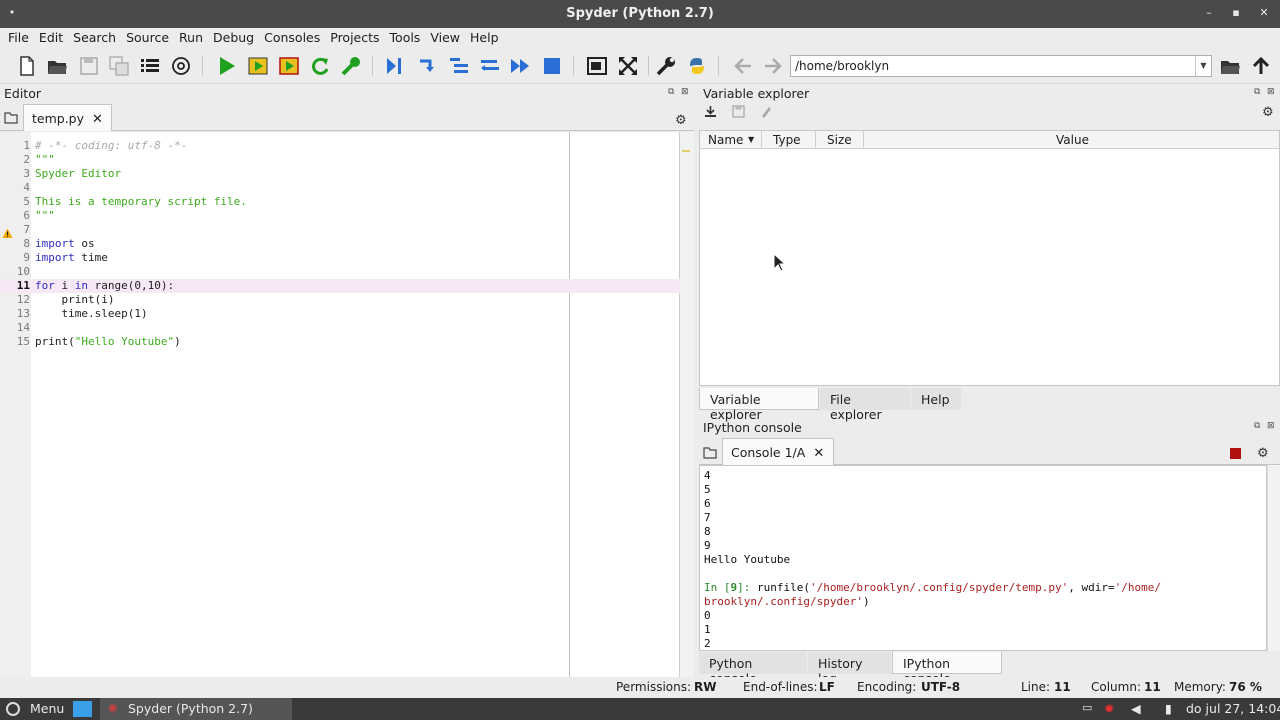  I want to click on tab-history-log: History log, so click(849, 669).